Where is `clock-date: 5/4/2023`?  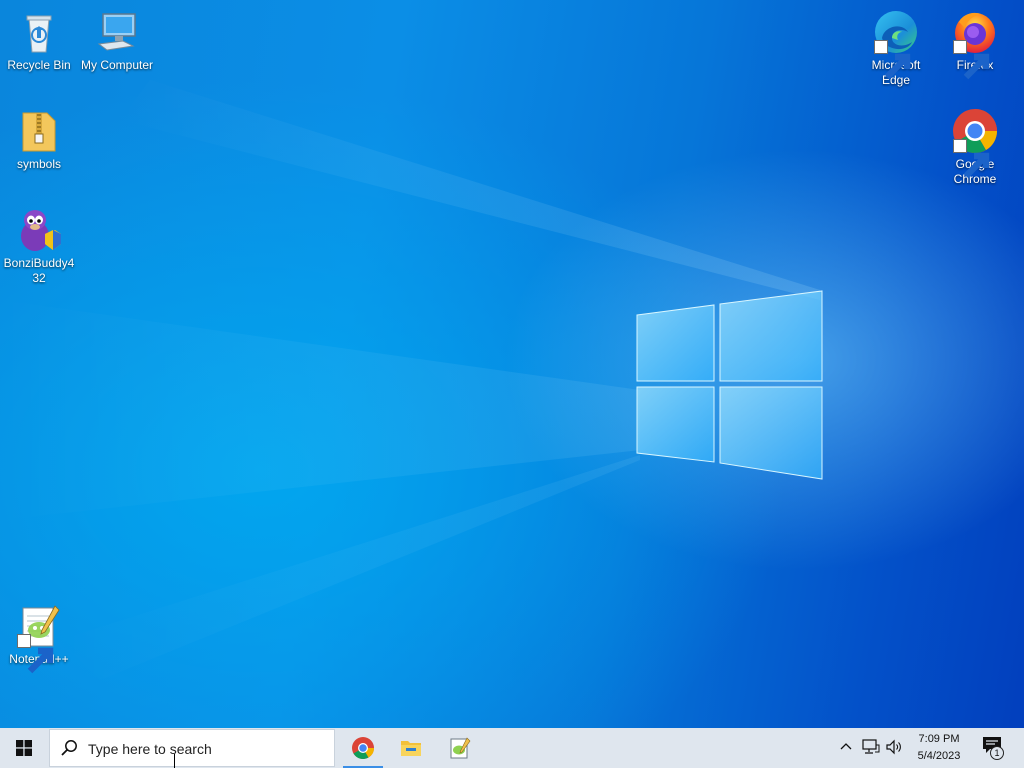
clock-date: 5/4/2023 is located at coordinates (939, 756).